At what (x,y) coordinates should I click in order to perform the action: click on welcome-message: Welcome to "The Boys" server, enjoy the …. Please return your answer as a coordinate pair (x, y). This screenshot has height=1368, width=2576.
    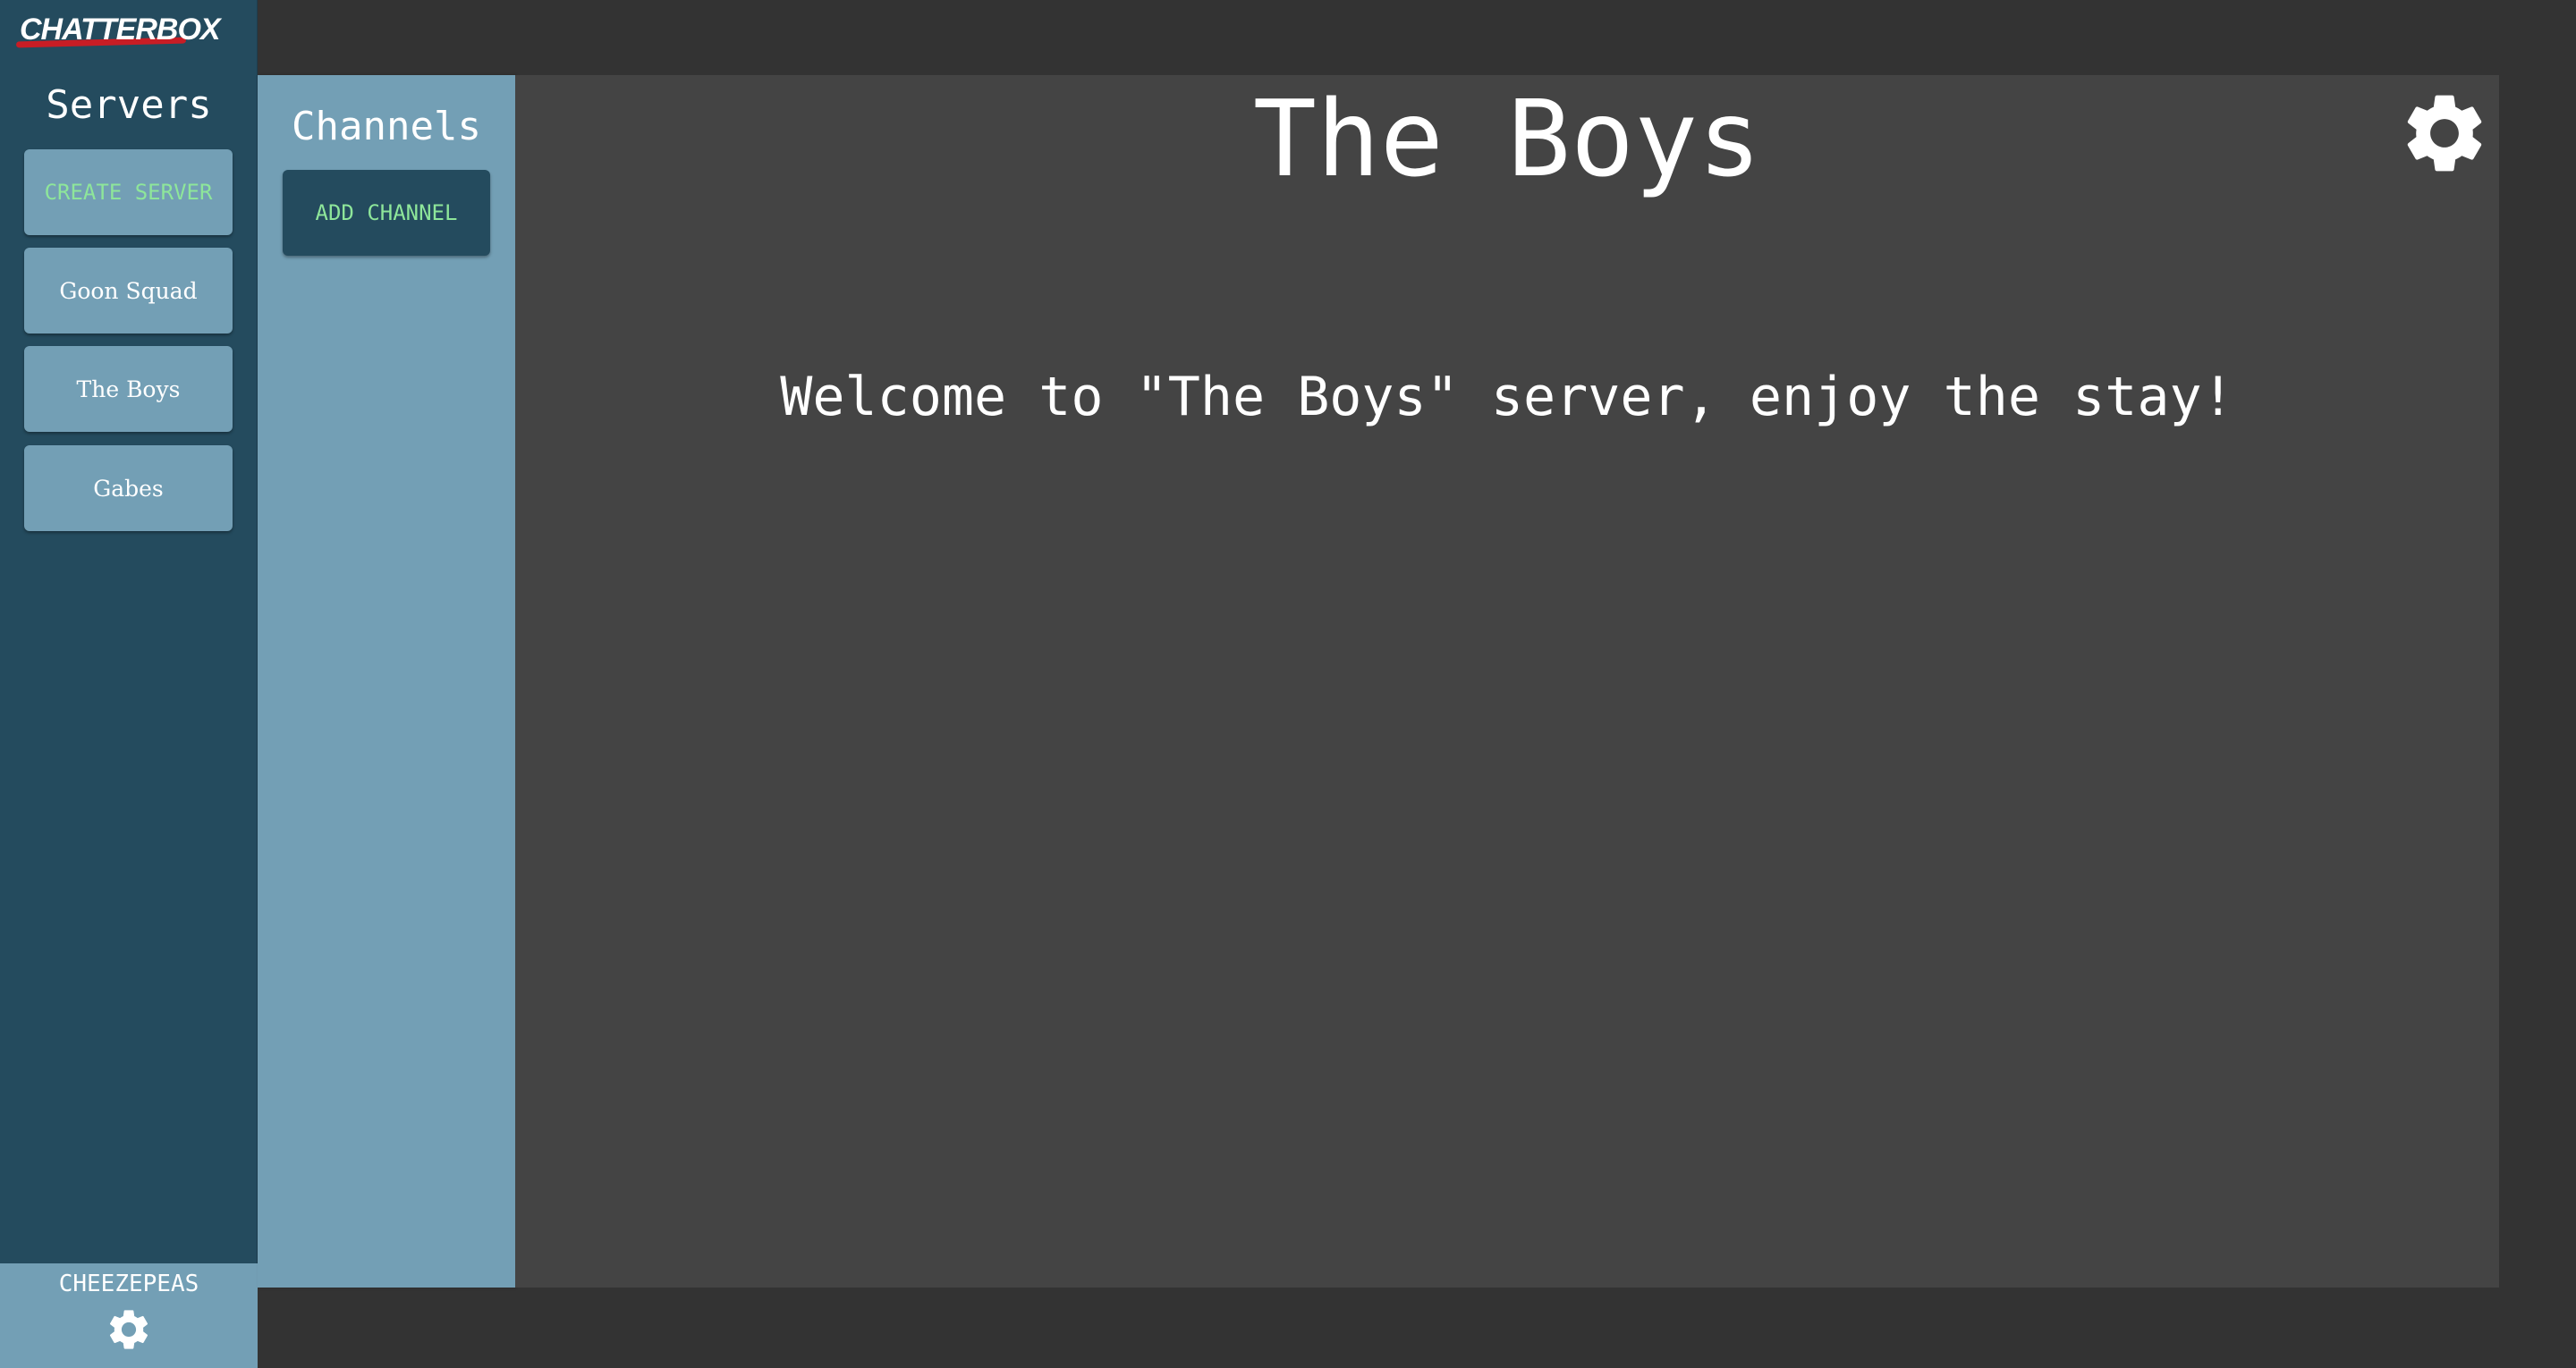
    Looking at the image, I should click on (1507, 397).